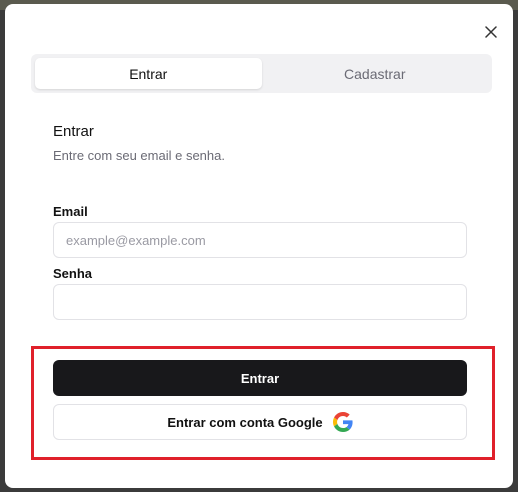 Image resolution: width=518 pixels, height=492 pixels. What do you see at coordinates (245, 422) in the screenshot?
I see `google-button-label: Entrar com conta Google` at bounding box center [245, 422].